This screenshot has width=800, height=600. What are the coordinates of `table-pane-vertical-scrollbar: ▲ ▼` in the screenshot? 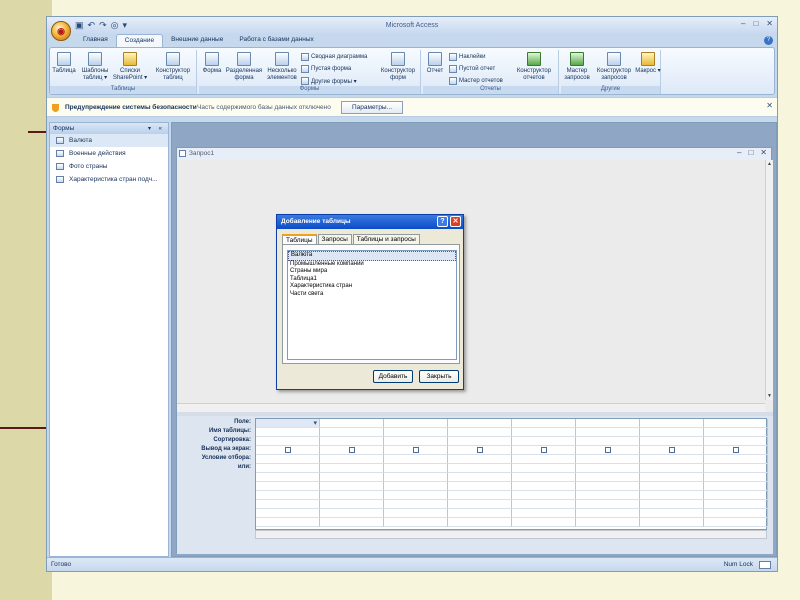 It's located at (769, 280).